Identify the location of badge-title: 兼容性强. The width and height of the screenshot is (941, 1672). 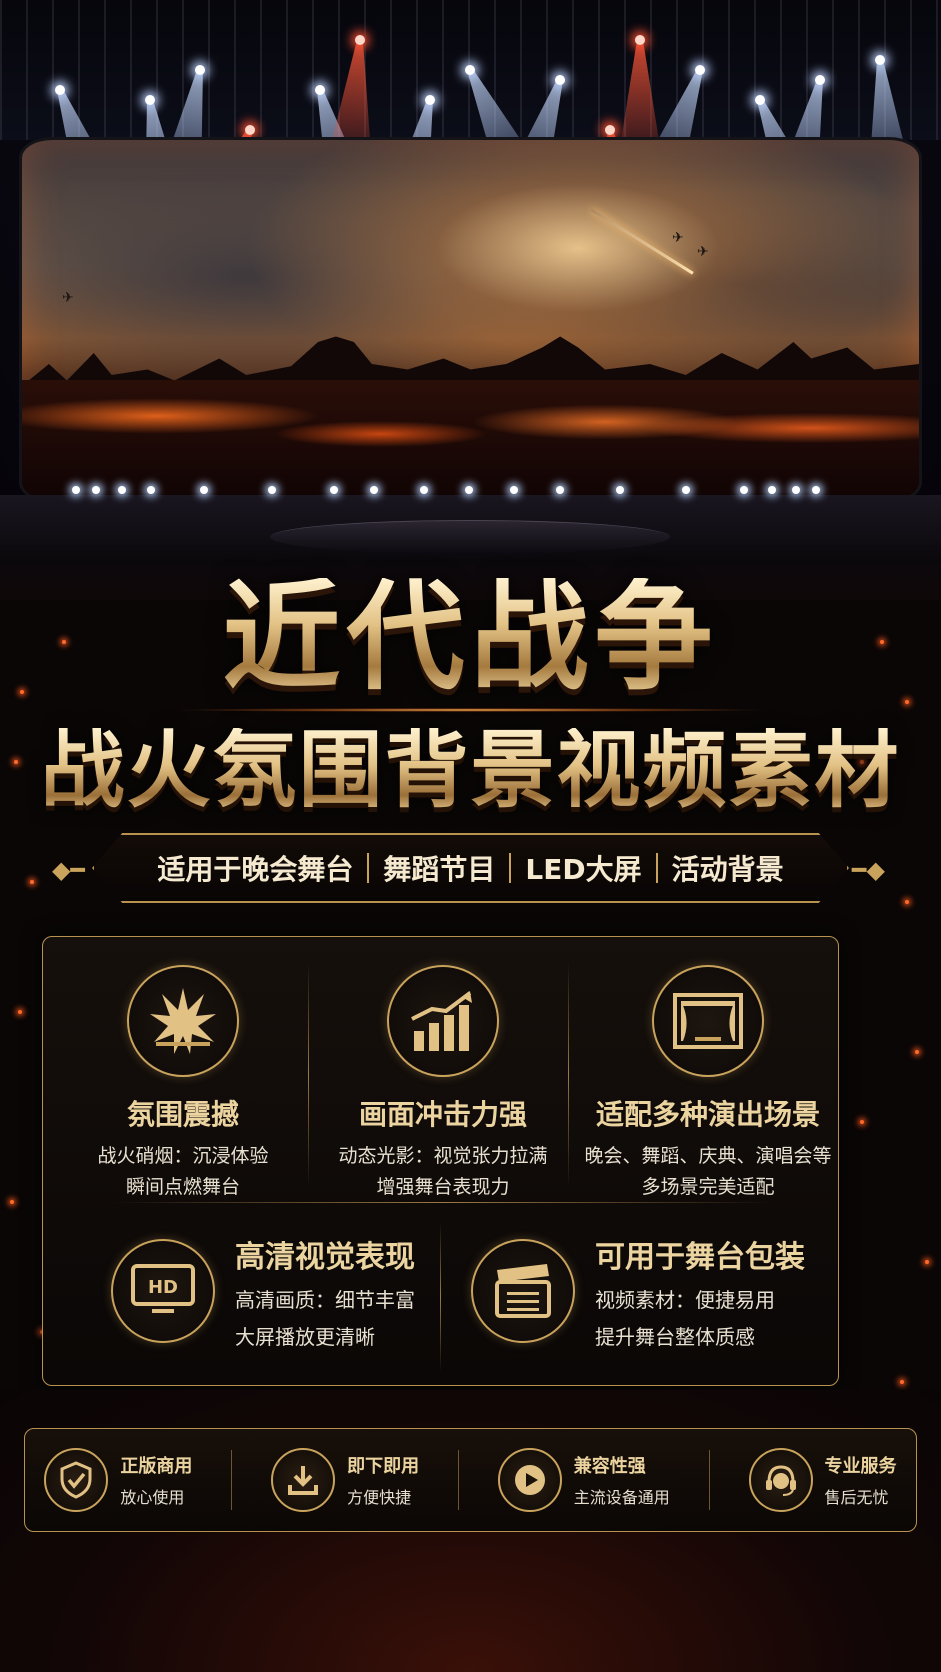
(609, 1466).